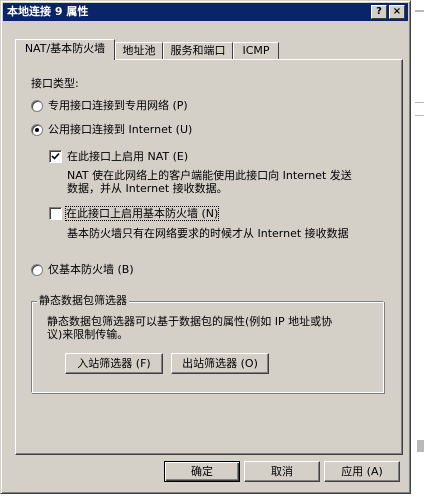  I want to click on cancel-button: 取消, so click(282, 471).